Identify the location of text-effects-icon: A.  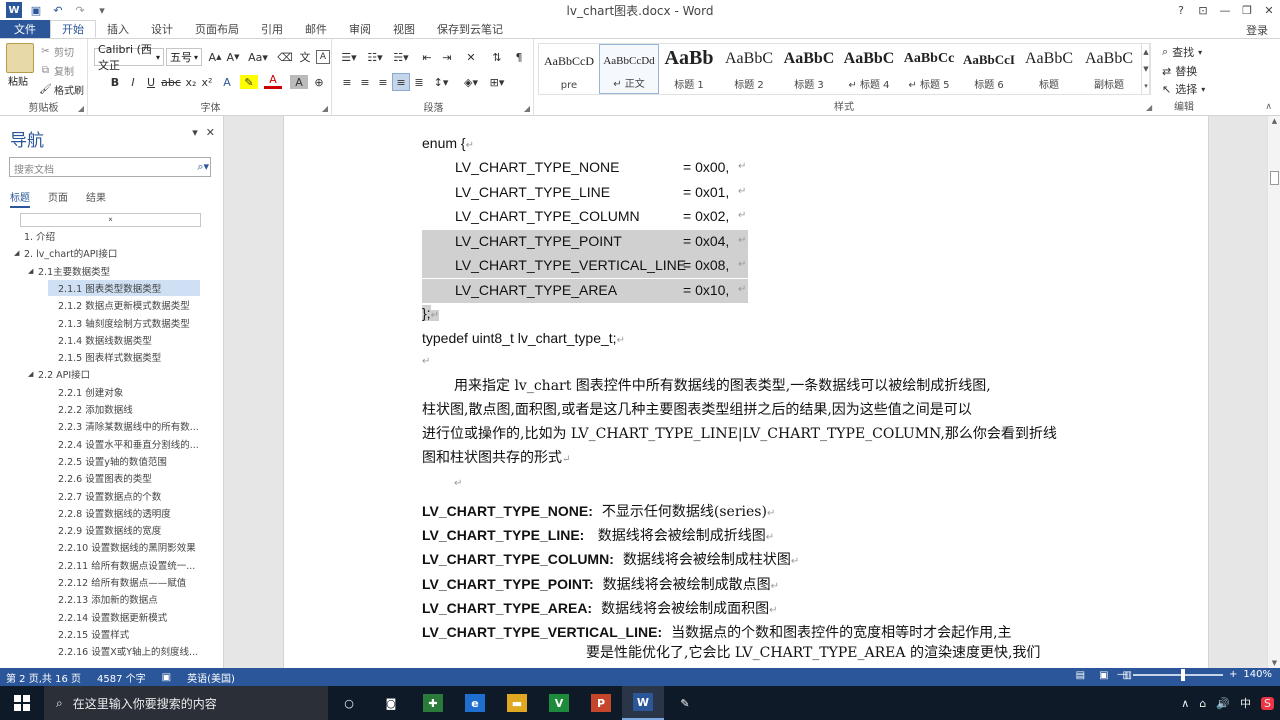
(227, 82).